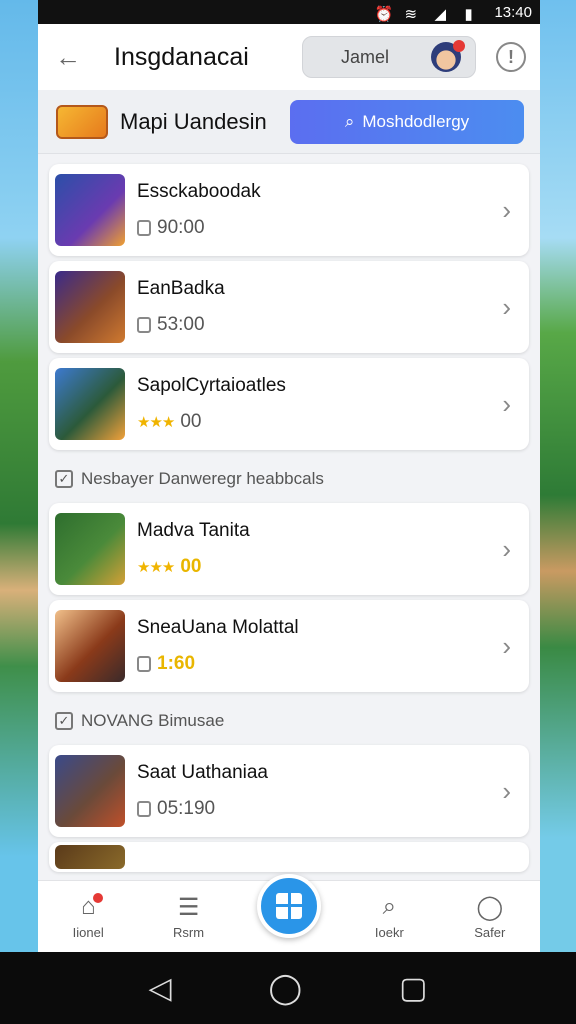 This screenshot has height=1024, width=576. I want to click on nav-feed: ☰ Rsrm, so click(189, 916).